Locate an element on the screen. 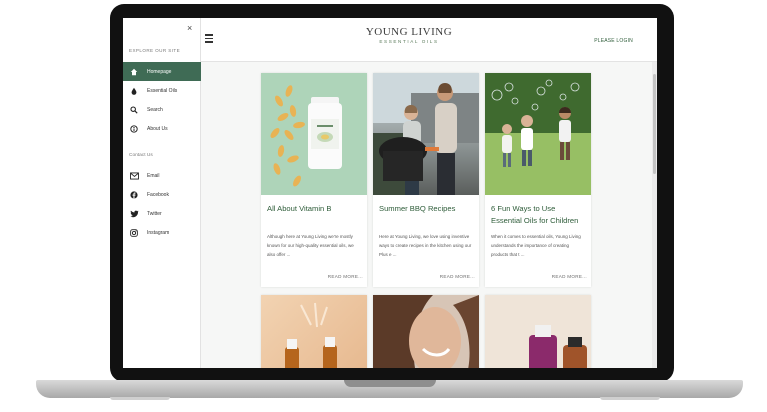  sidebar-item-essential-oils: Essential Oils is located at coordinates (162, 90).